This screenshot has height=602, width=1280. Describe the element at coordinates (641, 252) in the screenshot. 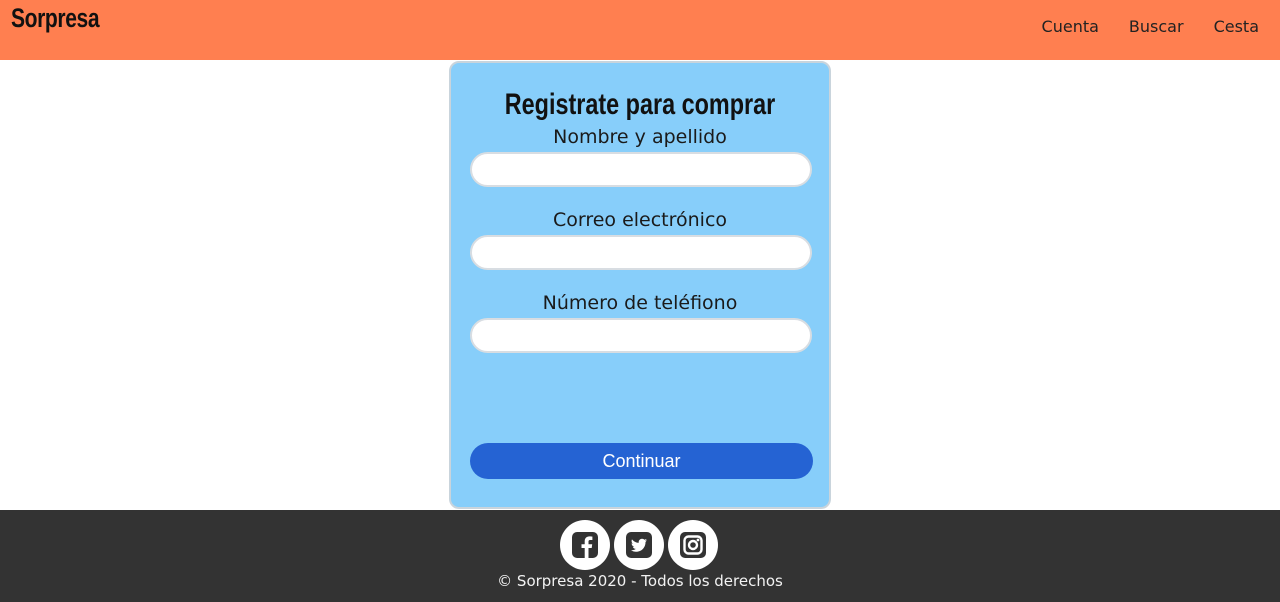

I see `email-input` at that location.